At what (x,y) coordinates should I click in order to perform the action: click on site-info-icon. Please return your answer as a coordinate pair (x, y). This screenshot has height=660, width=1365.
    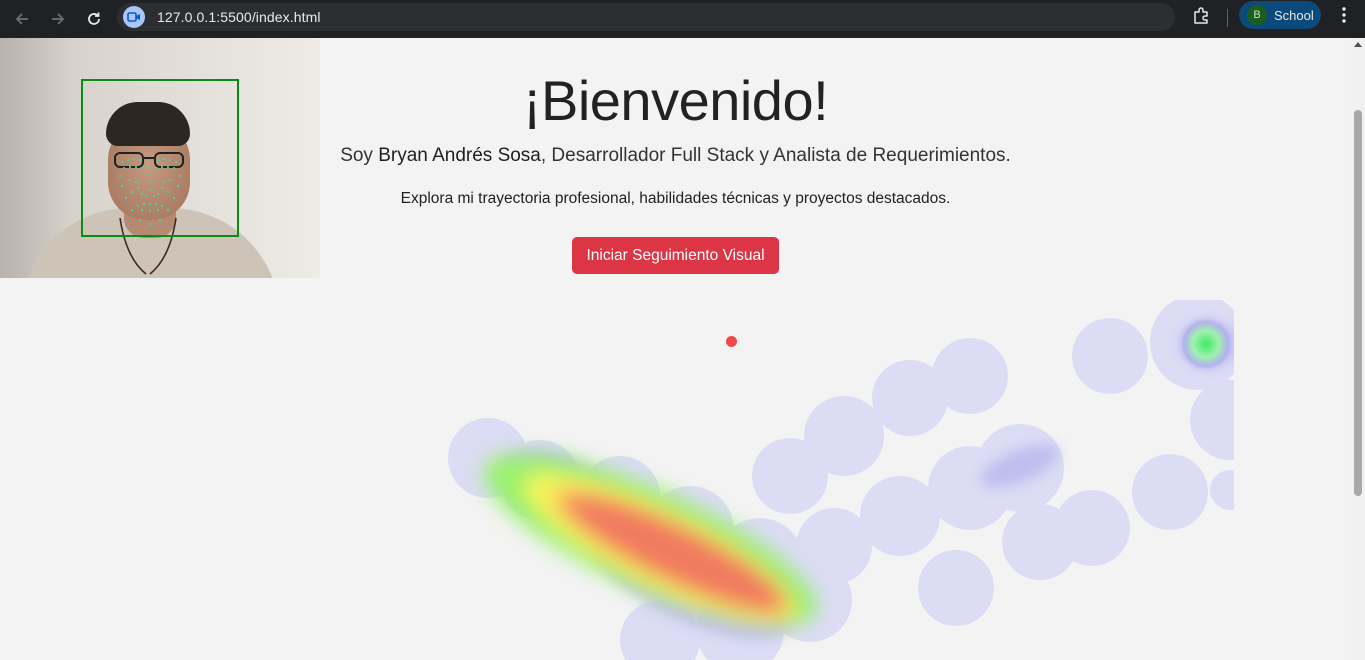
    Looking at the image, I should click on (134, 17).